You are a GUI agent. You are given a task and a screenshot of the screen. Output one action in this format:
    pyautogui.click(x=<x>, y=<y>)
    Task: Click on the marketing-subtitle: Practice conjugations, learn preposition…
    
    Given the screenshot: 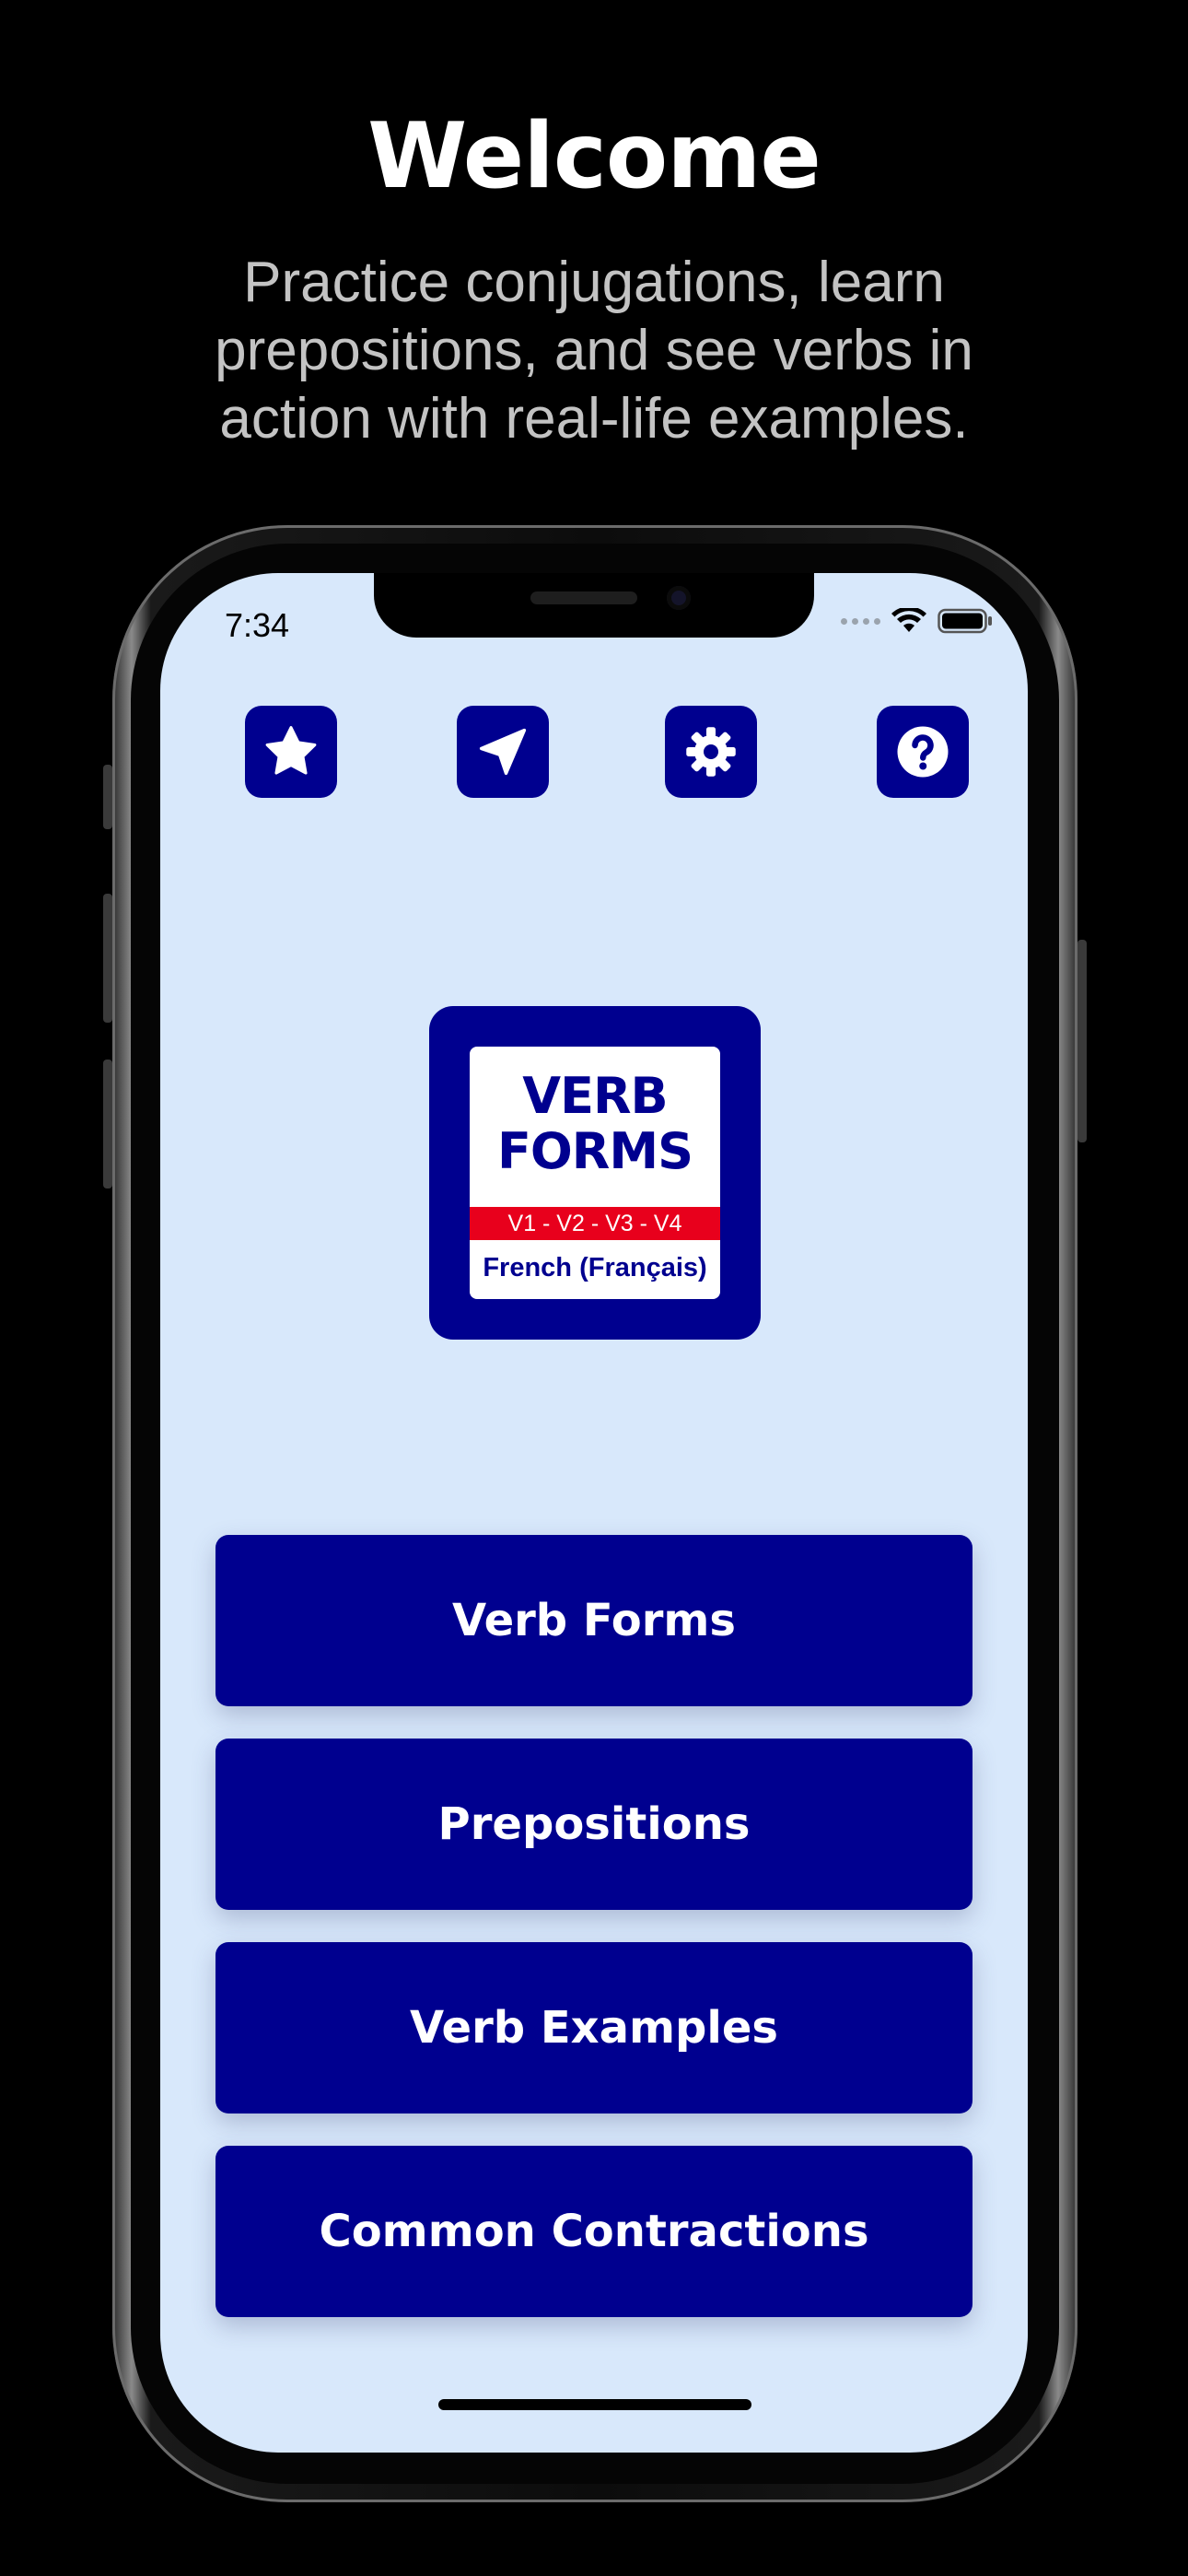 What is the action you would take?
    pyautogui.click(x=594, y=351)
    